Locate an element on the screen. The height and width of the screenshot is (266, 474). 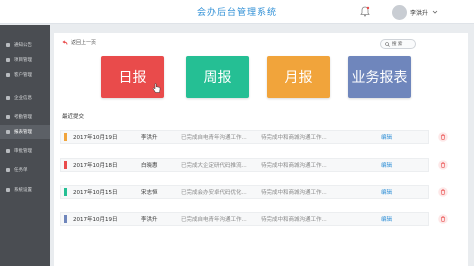
search-button: 搜 索 is located at coordinates (398, 44).